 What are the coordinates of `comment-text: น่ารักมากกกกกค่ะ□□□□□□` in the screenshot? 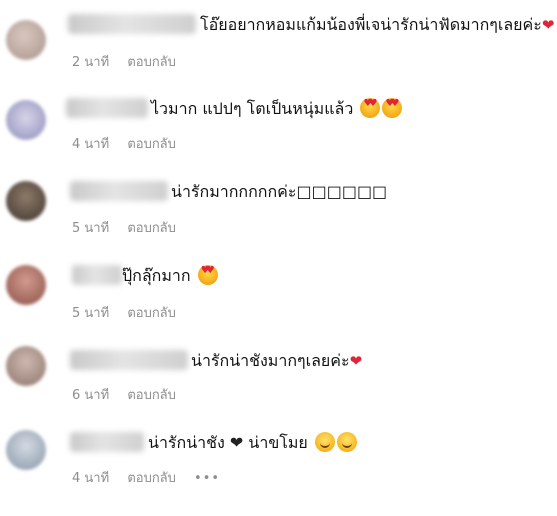 It's located at (279, 192).